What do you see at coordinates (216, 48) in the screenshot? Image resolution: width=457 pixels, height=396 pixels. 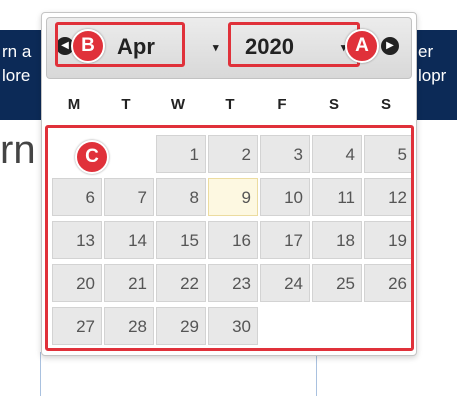 I see `chevron-down-icon: ▾` at bounding box center [216, 48].